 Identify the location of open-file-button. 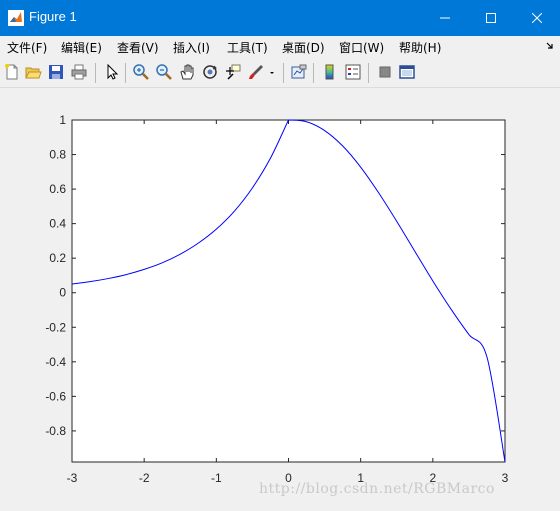
(33, 72).